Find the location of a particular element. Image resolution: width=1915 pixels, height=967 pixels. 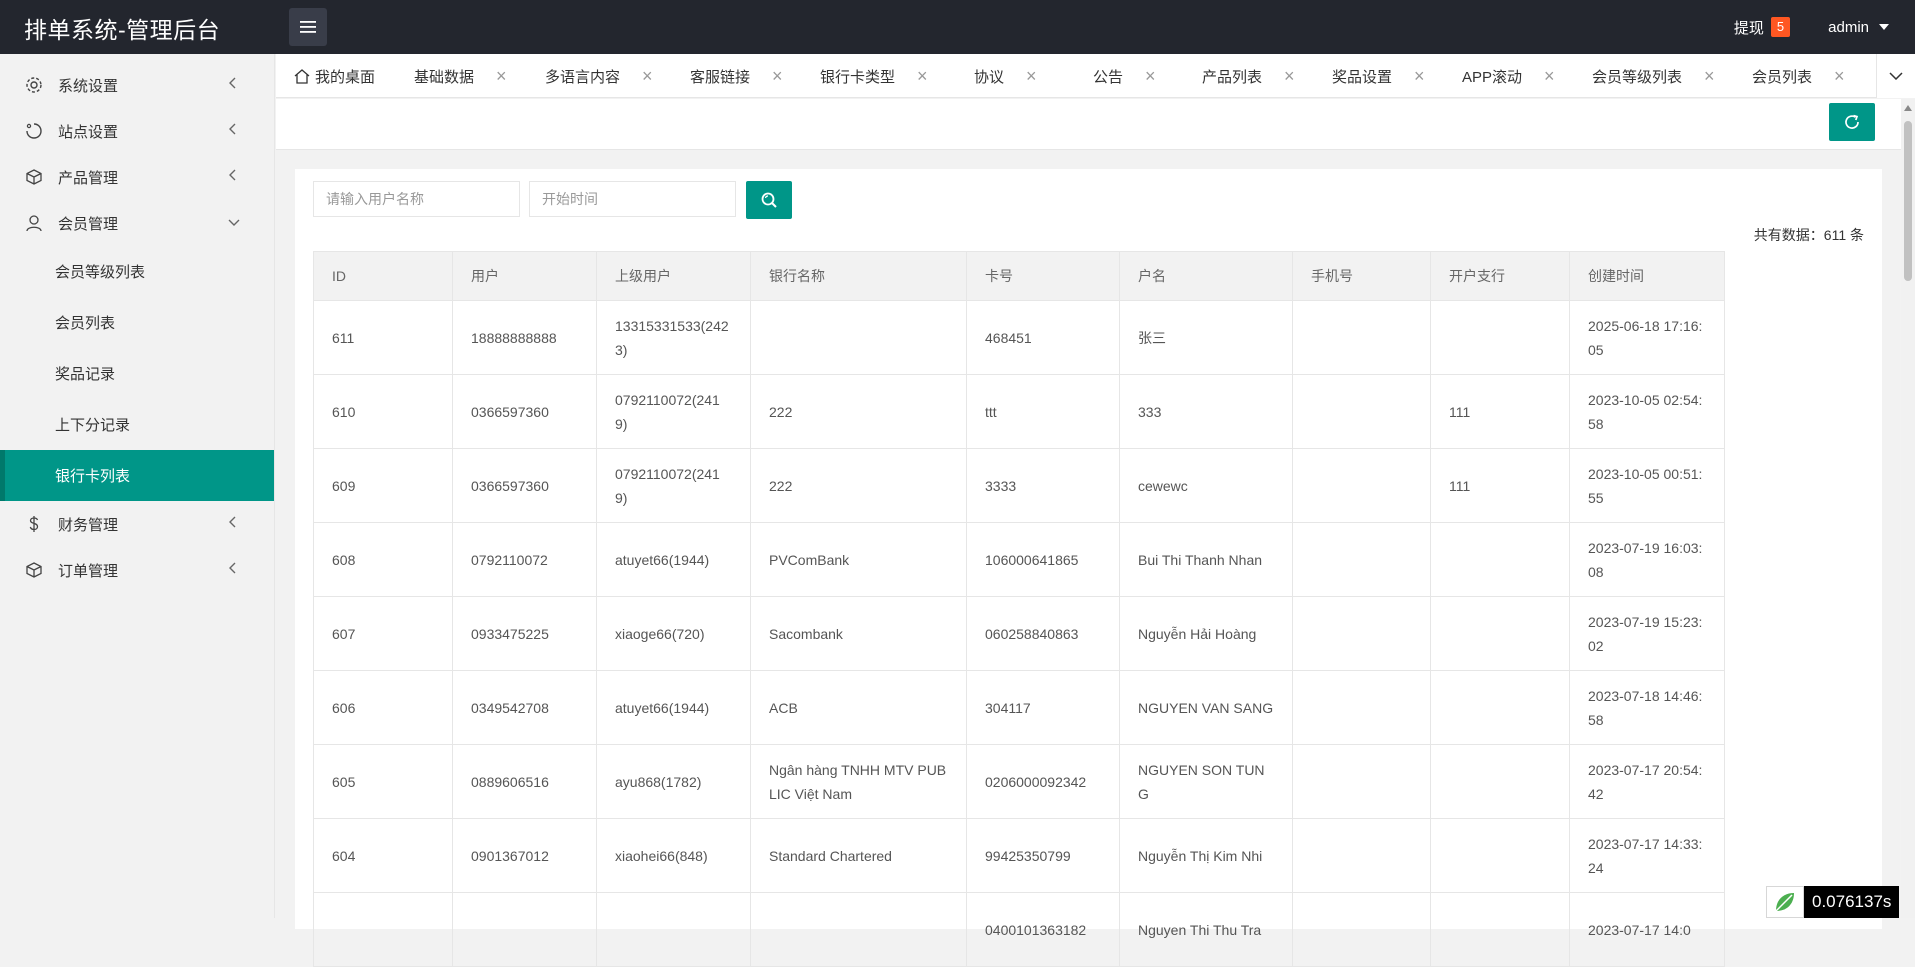

username-search-input is located at coordinates (416, 199).